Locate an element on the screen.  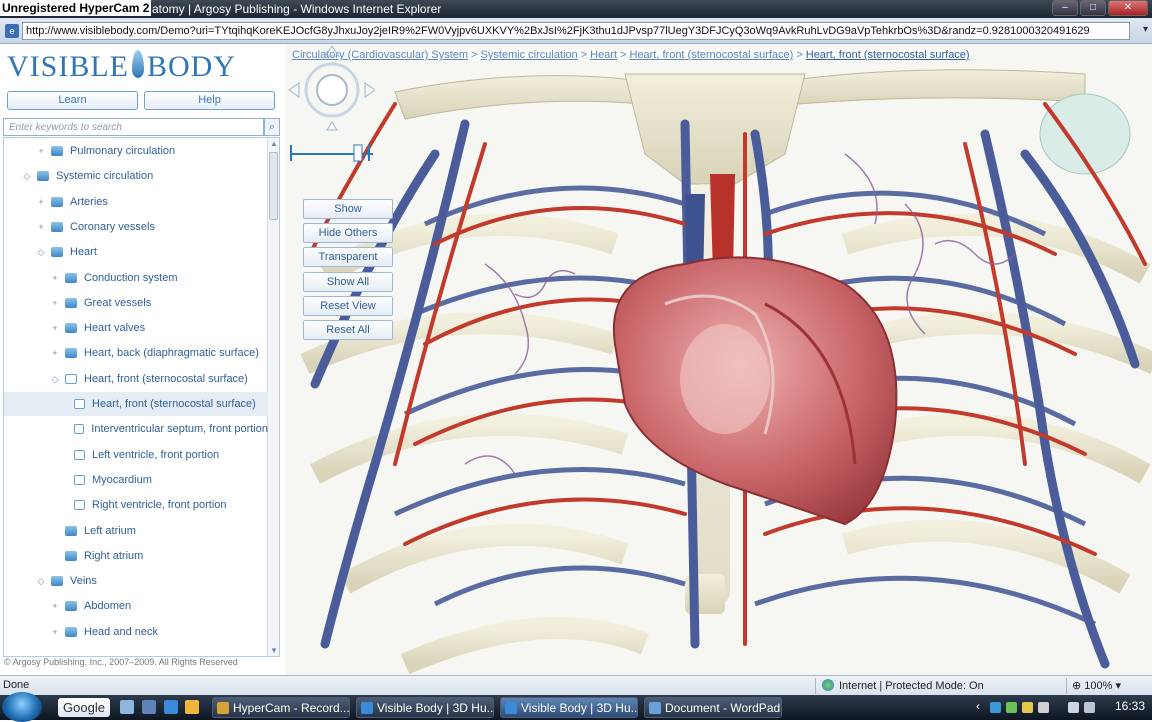
tree-item: Left atrium is located at coordinates (136, 531).